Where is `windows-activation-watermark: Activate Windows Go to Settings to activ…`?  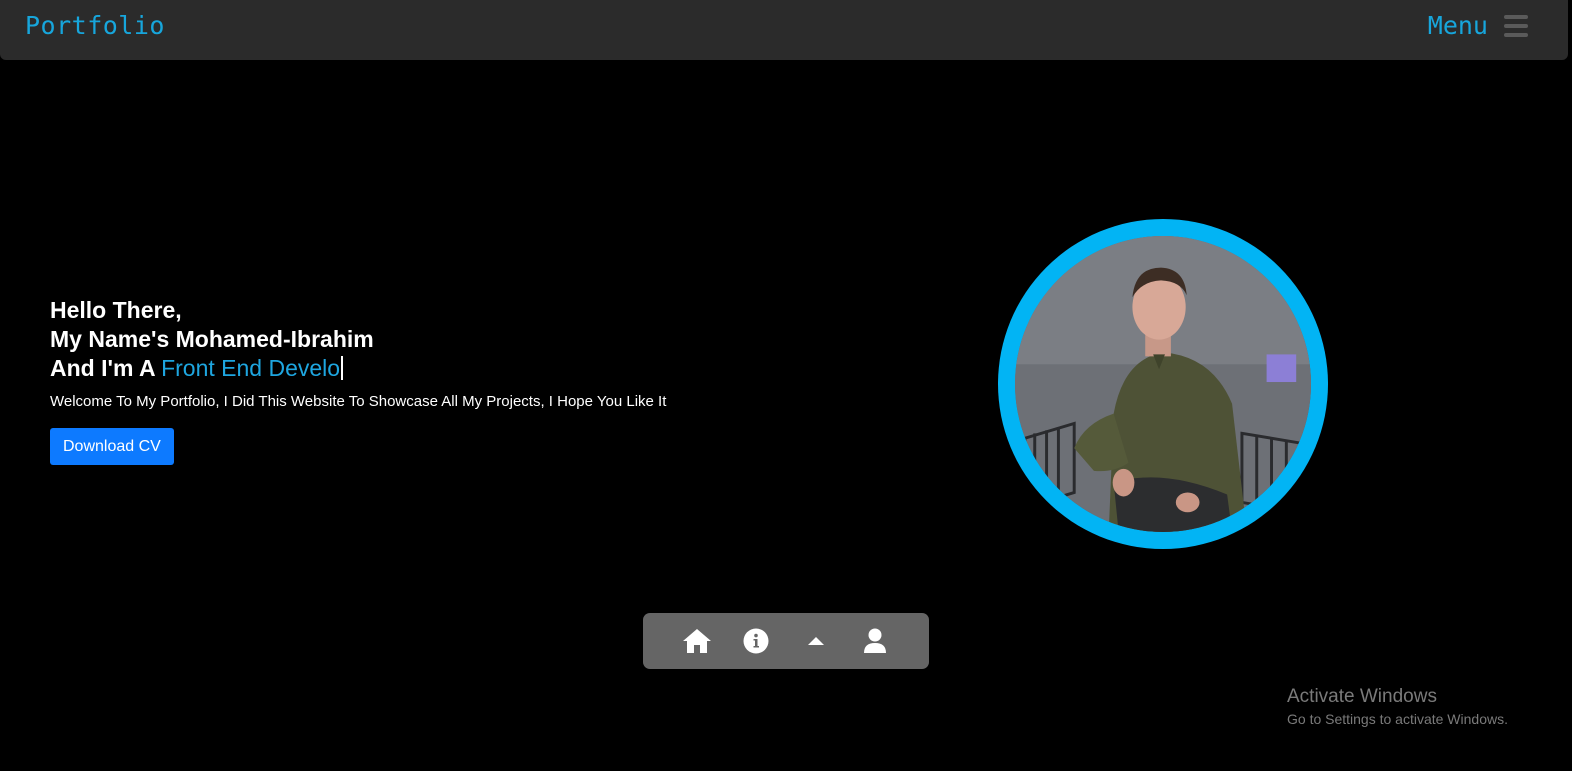
windows-activation-watermark: Activate Windows Go to Settings to activ… is located at coordinates (1397, 706).